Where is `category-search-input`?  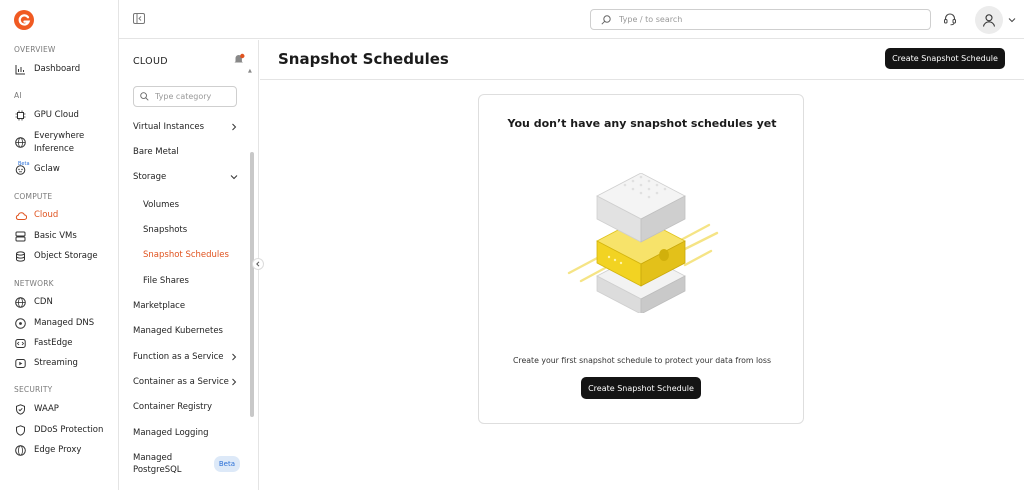
category-search-input is located at coordinates (195, 96).